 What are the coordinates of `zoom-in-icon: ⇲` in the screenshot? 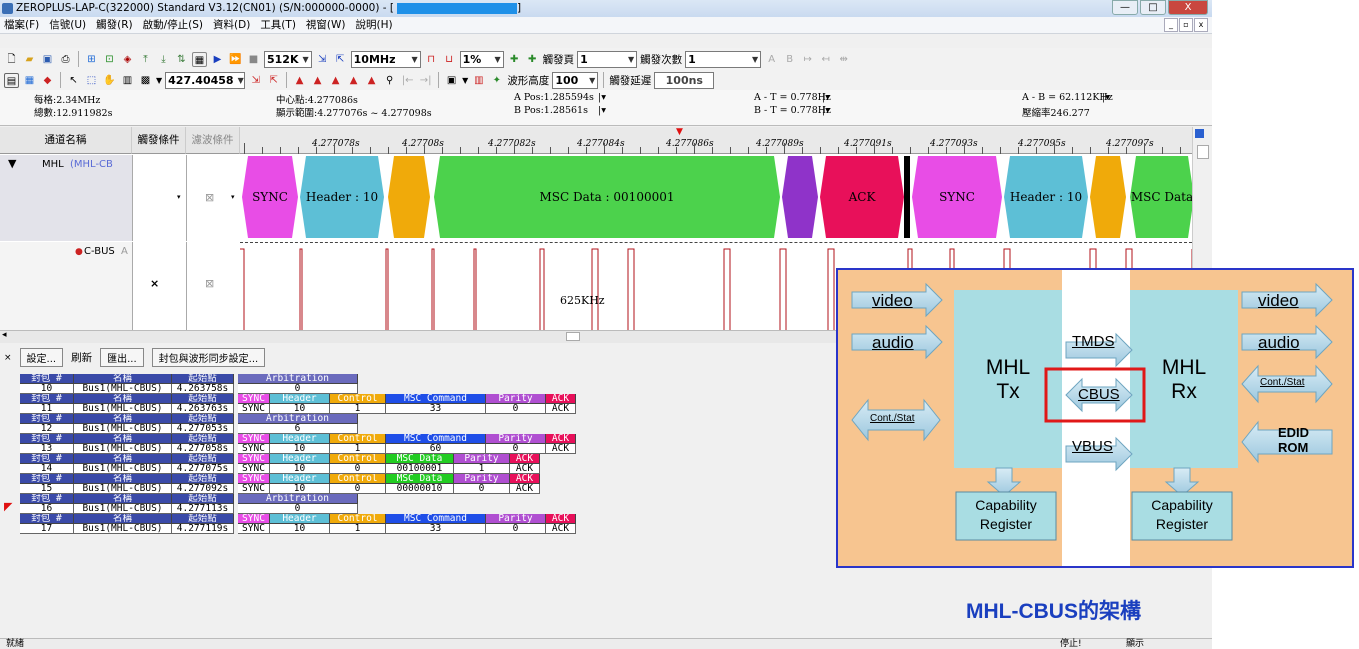 It's located at (322, 59).